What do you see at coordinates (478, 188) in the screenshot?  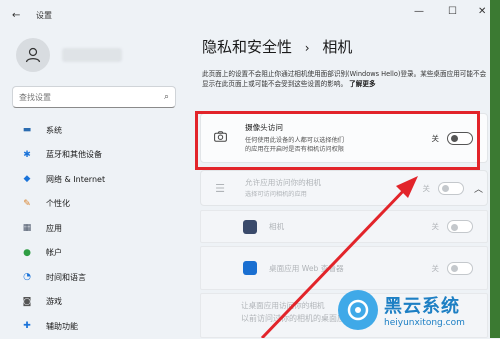 I see `chevron-up-icon: ︿` at bounding box center [478, 188].